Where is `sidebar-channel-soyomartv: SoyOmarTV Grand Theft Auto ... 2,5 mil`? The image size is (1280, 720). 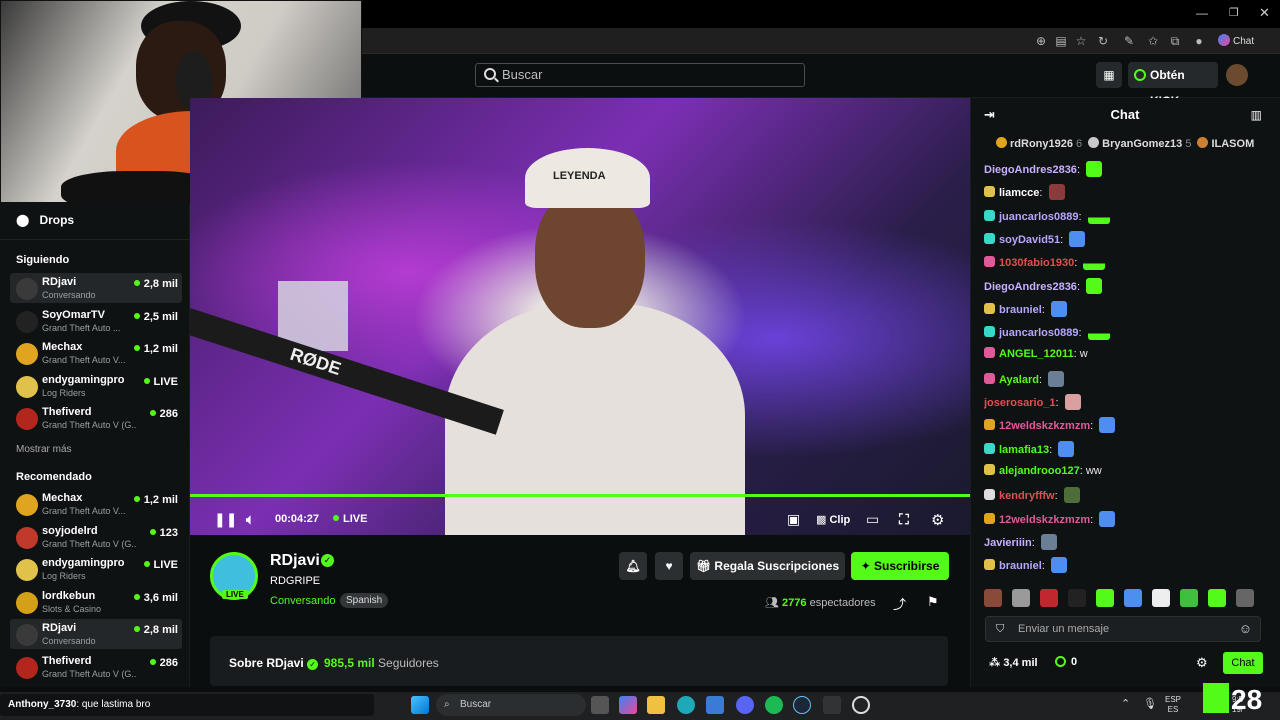
sidebar-channel-soyomartv: SoyOmarTV Grand Theft Auto ... 2,5 mil is located at coordinates (96, 321).